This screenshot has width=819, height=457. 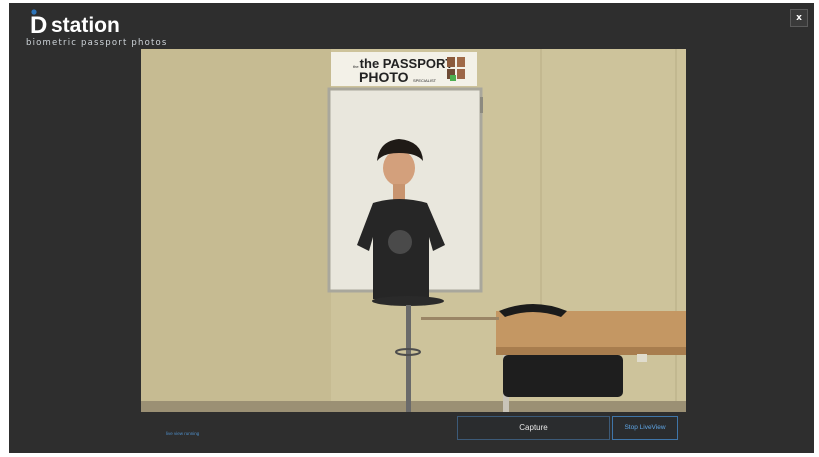 I want to click on whiteboard-clip, so click(x=481, y=105).